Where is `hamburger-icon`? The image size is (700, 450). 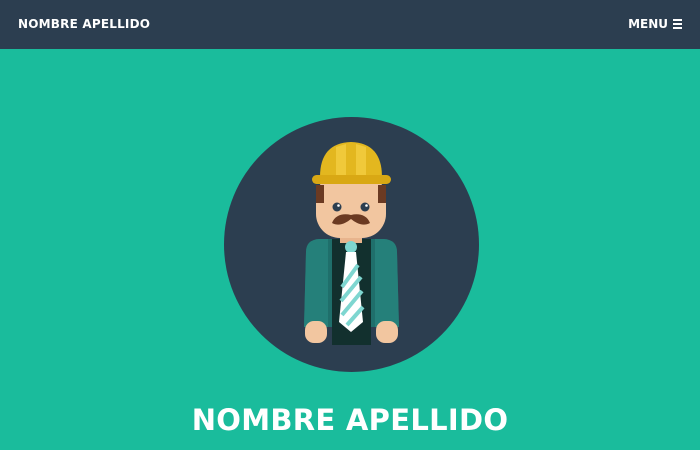 hamburger-icon is located at coordinates (677, 24).